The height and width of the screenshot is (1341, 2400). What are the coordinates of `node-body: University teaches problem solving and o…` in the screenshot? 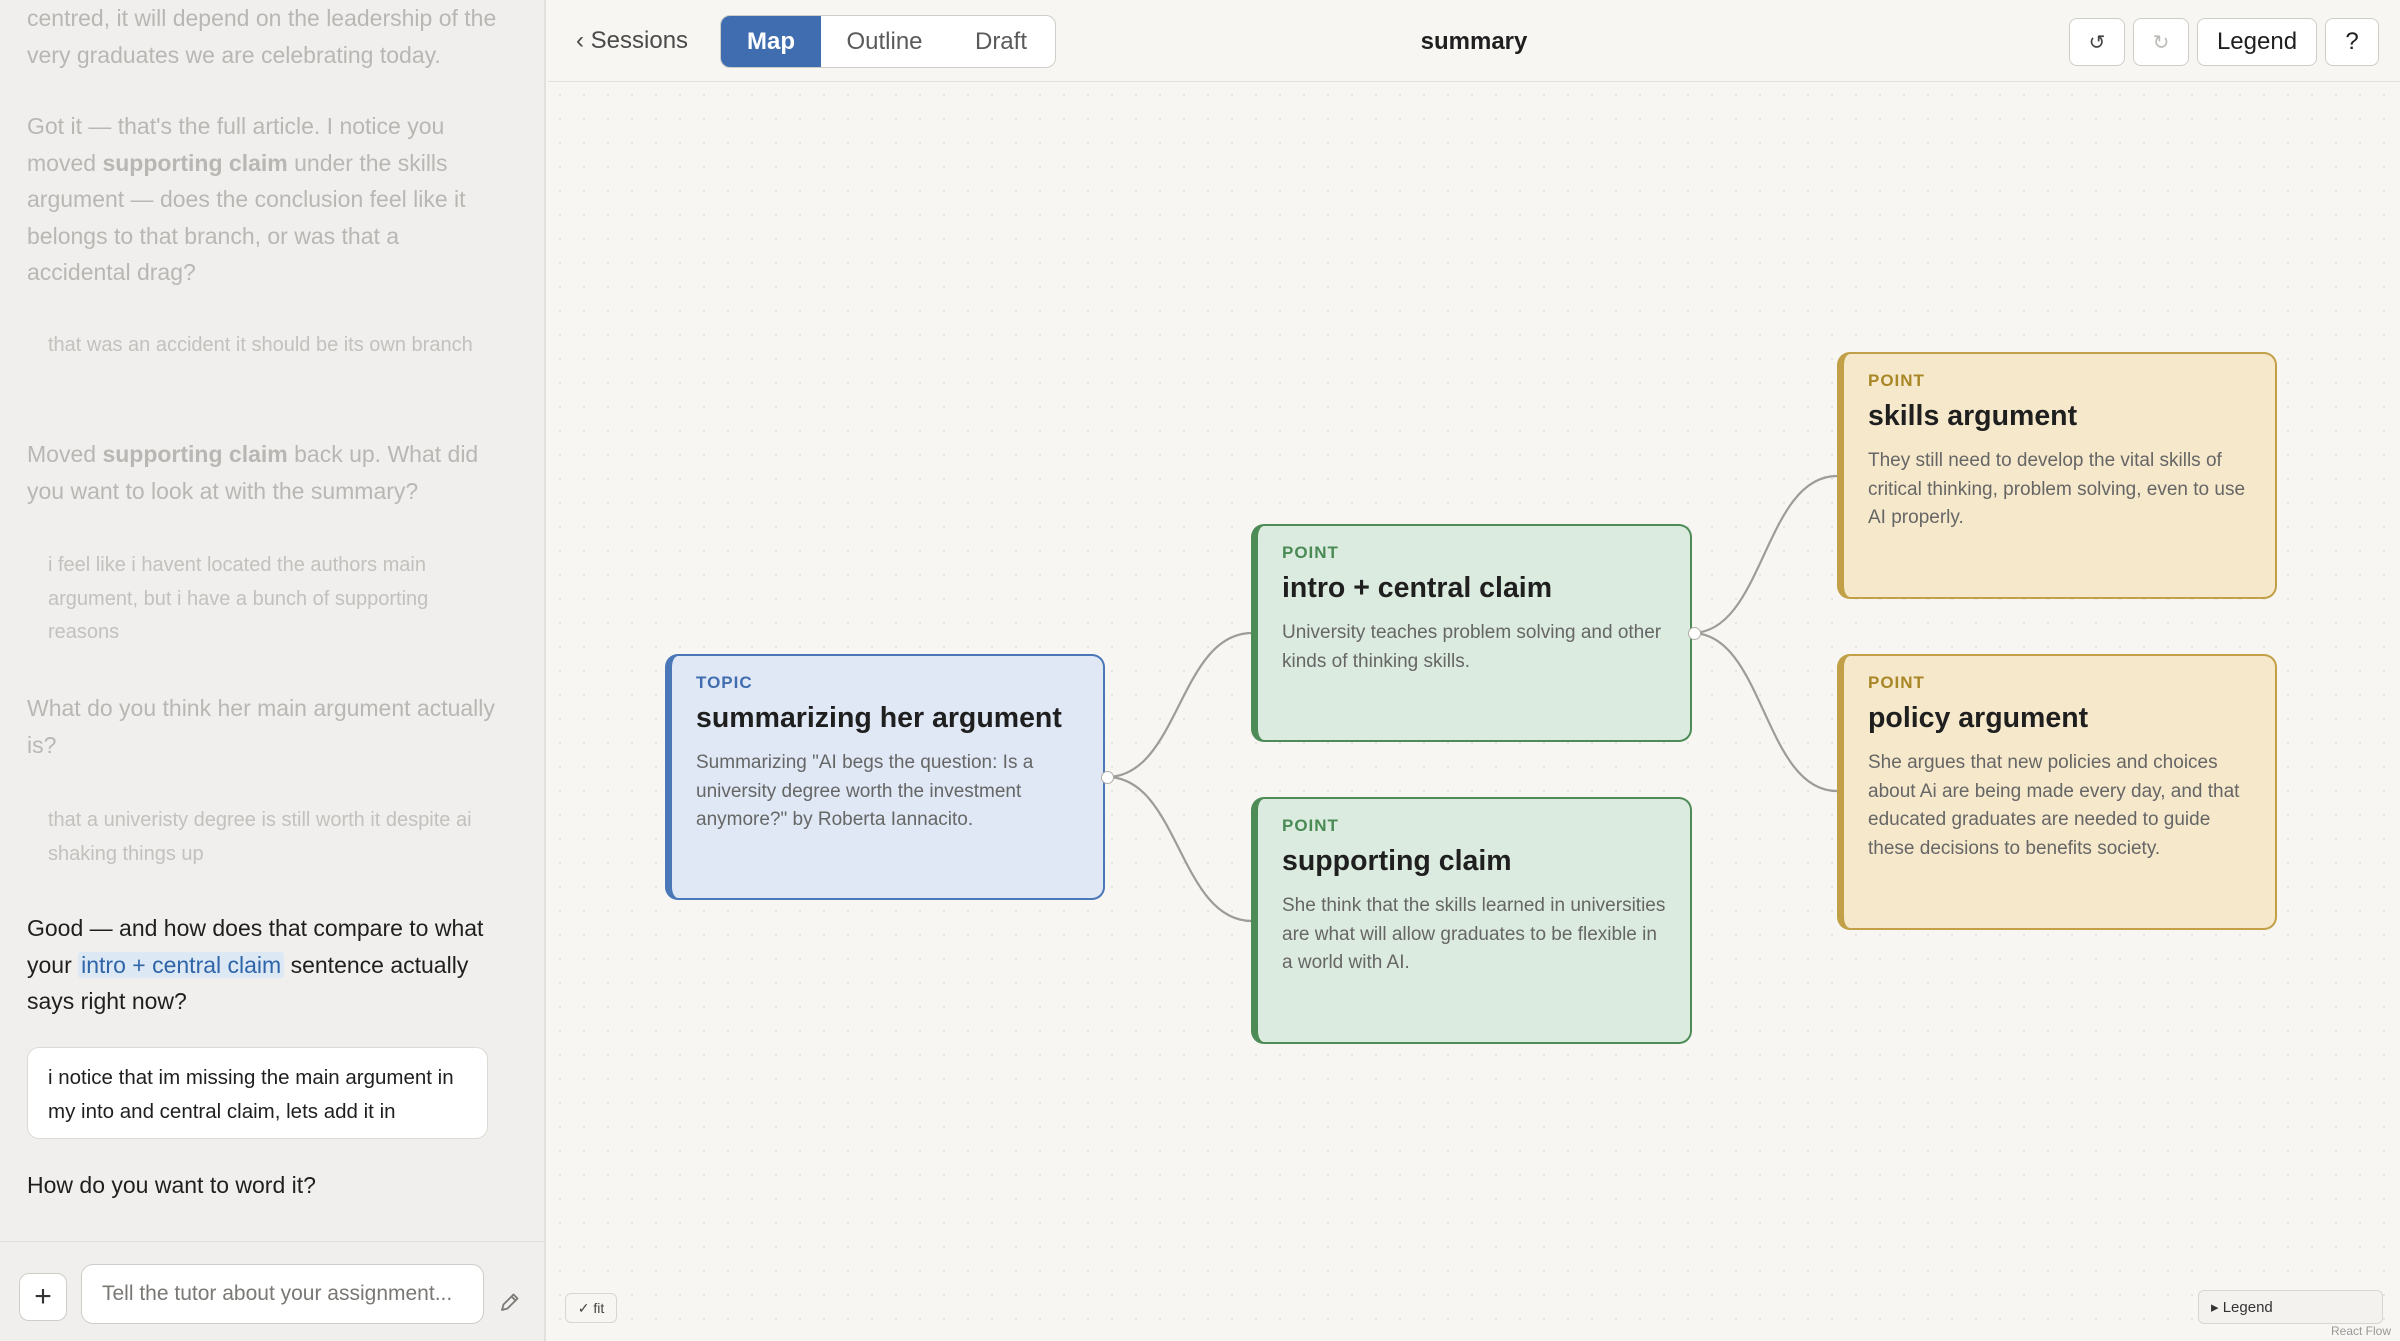 It's located at (1472, 647).